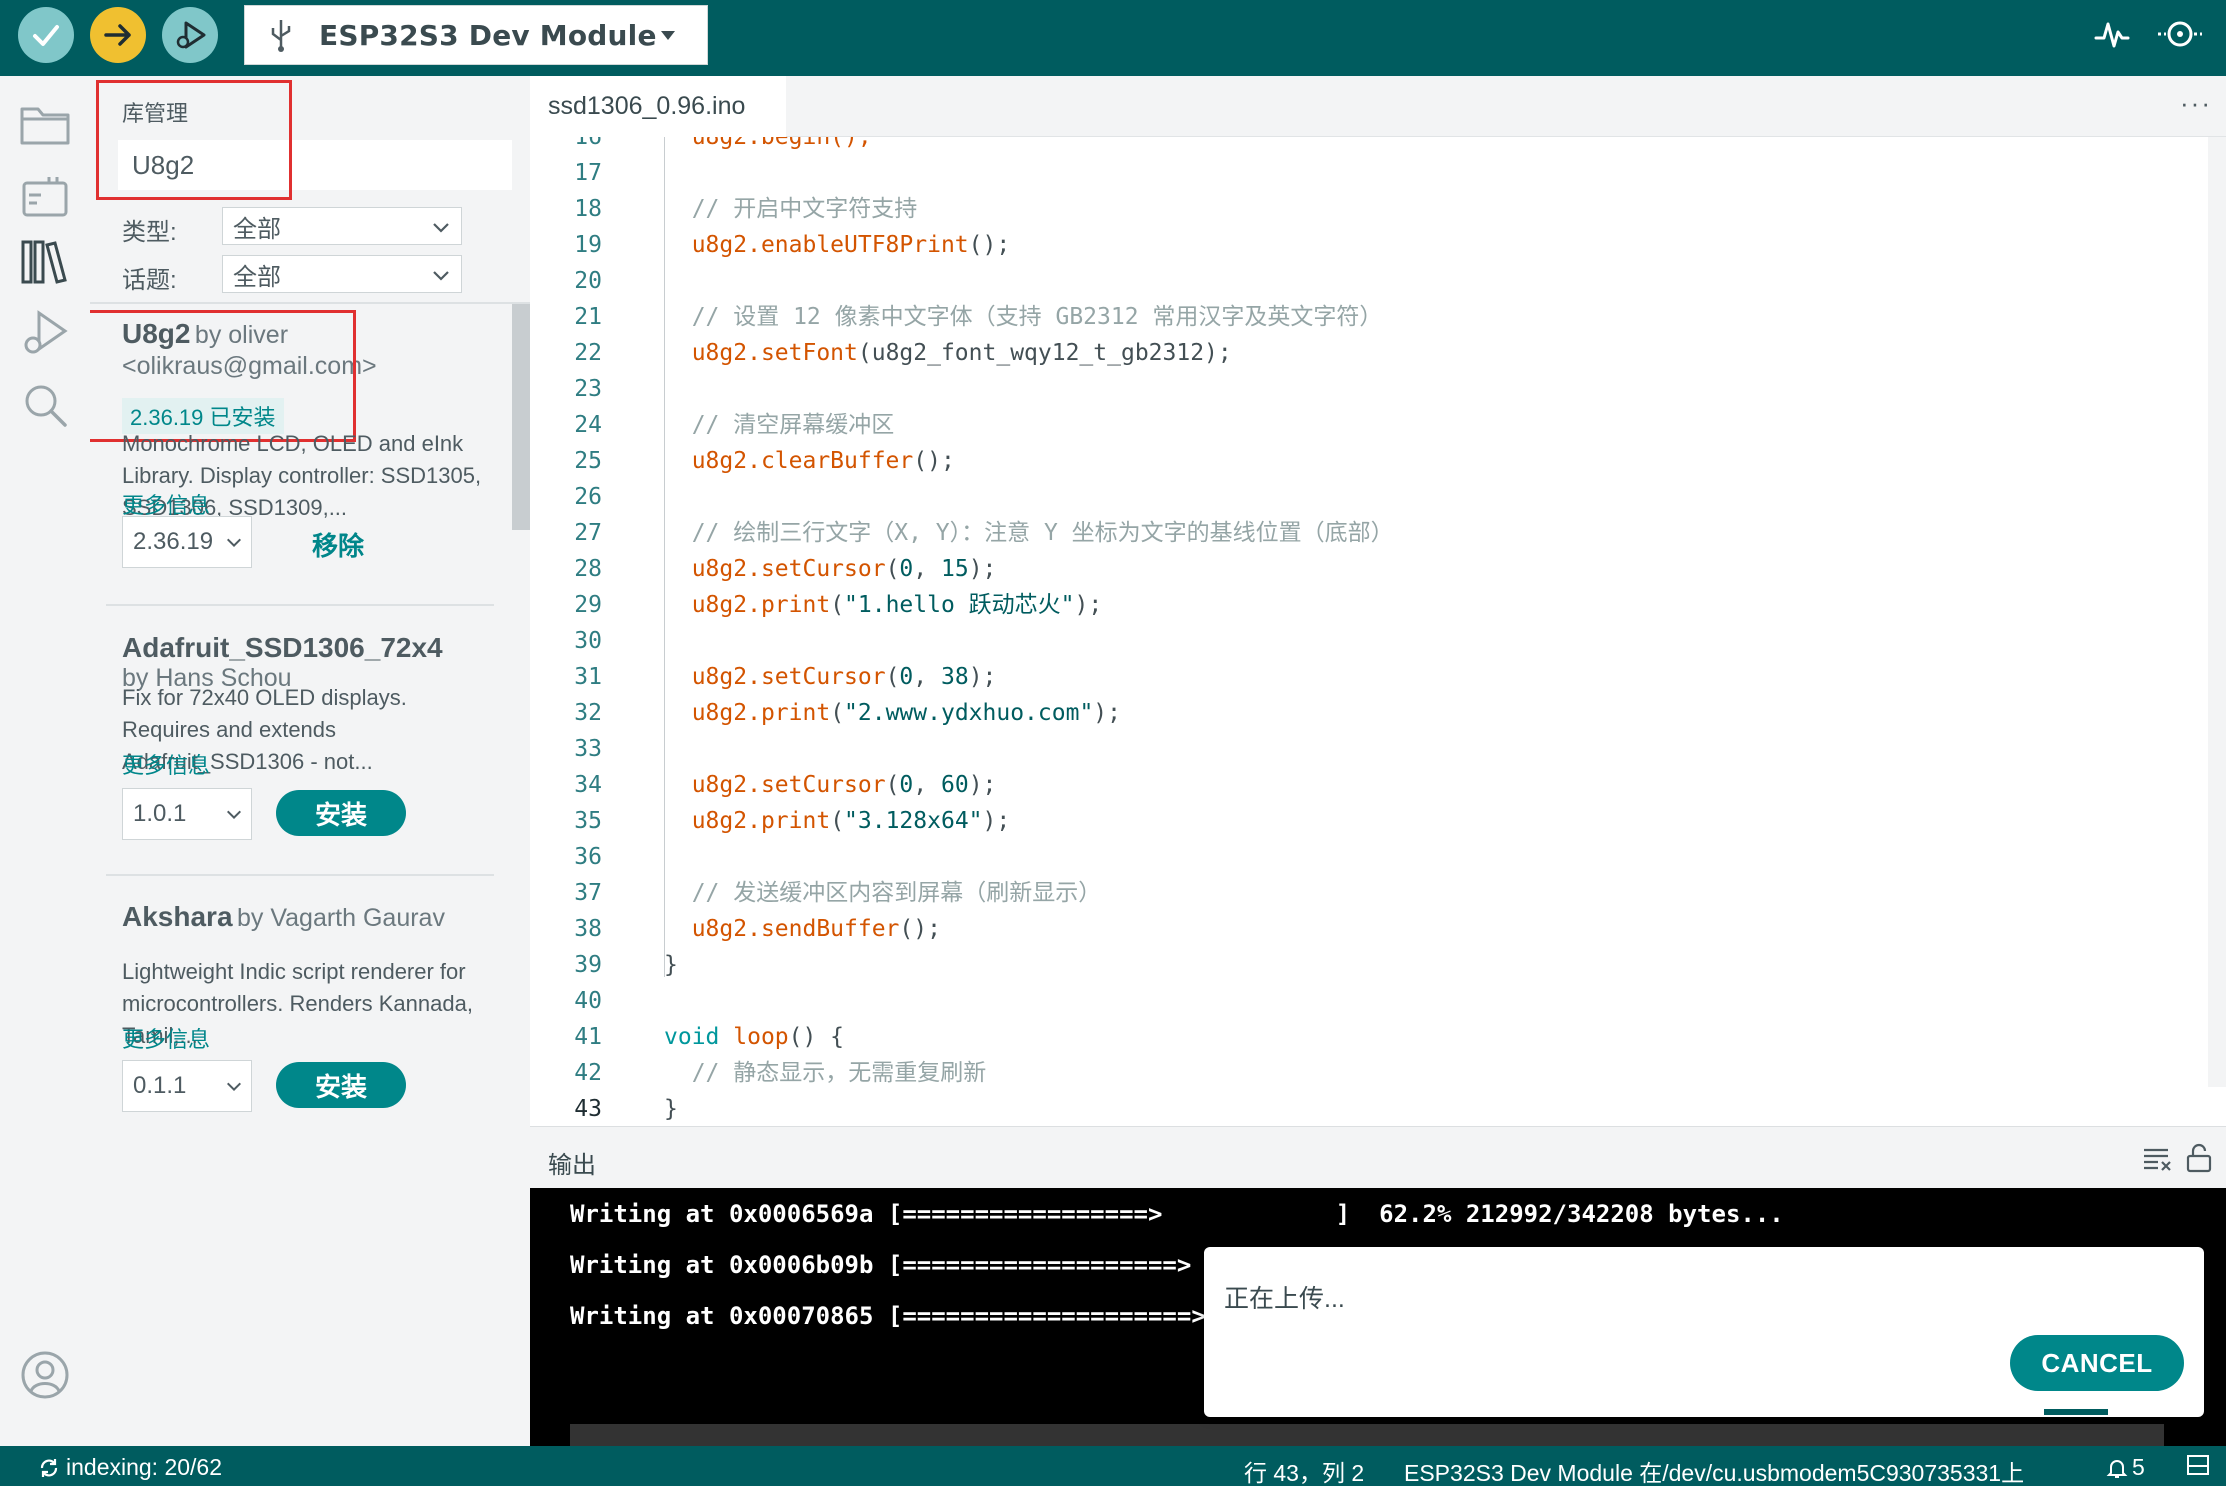 The width and height of the screenshot is (2226, 1488). Describe the element at coordinates (2198, 1468) in the screenshot. I see `panel-toggle-button` at that location.